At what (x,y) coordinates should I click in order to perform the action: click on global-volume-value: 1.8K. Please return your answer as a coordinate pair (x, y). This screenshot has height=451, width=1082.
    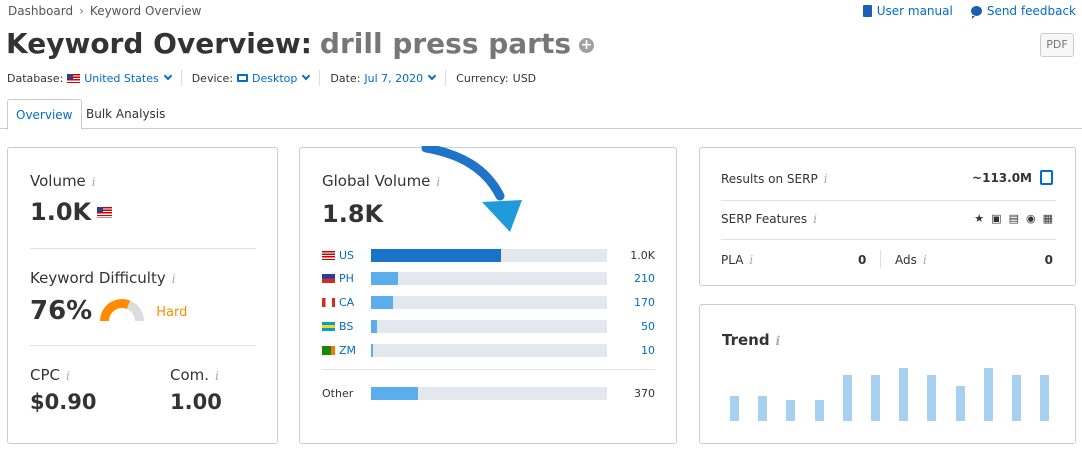
    Looking at the image, I should click on (353, 214).